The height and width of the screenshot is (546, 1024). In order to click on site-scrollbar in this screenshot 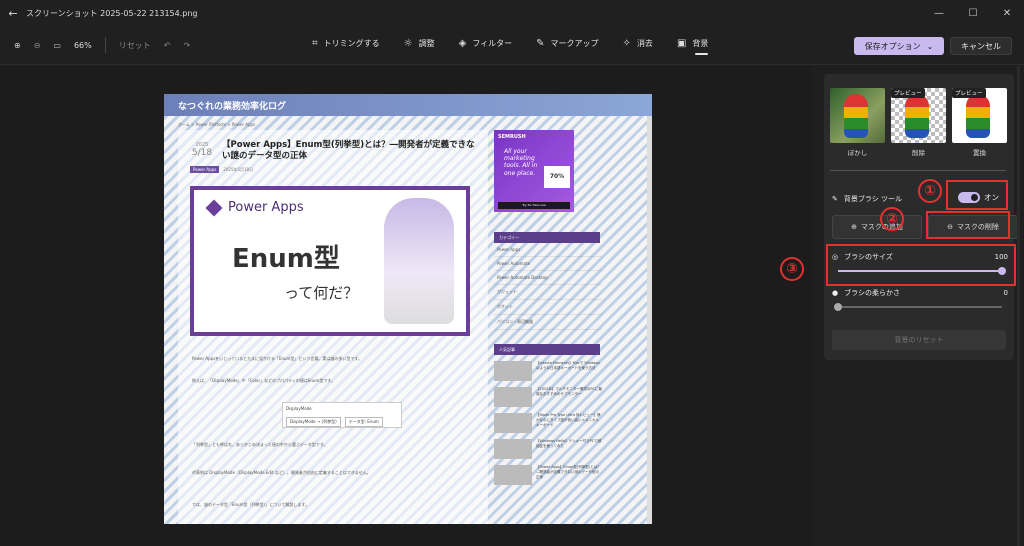, I will do `click(649, 320)`.